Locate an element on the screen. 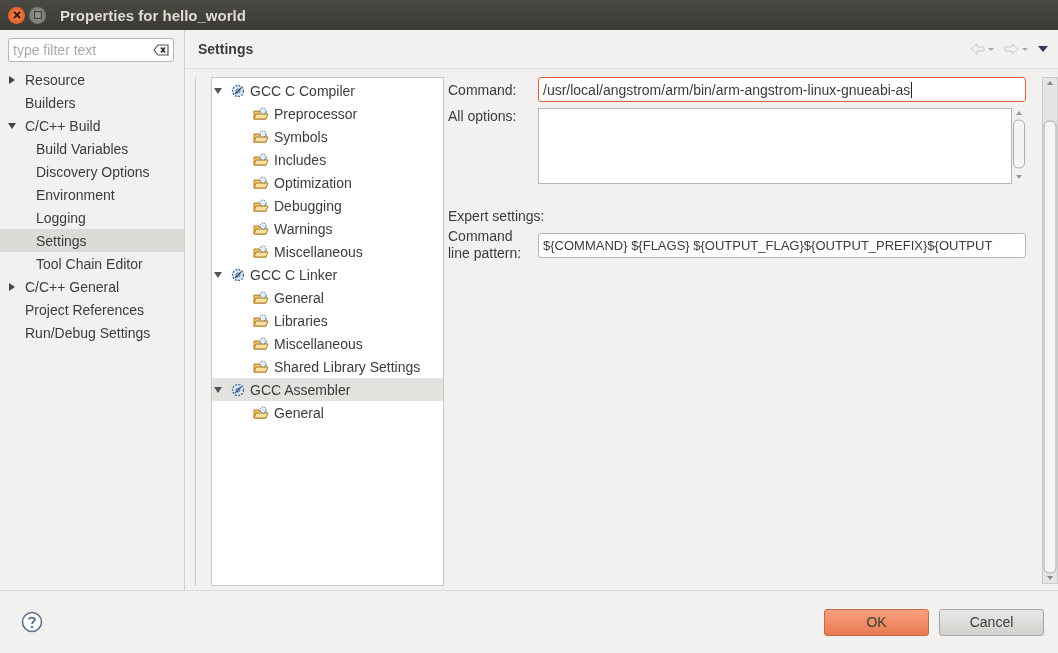 The height and width of the screenshot is (653, 1058). nav-item: Tool Chain Editor is located at coordinates (92, 263).